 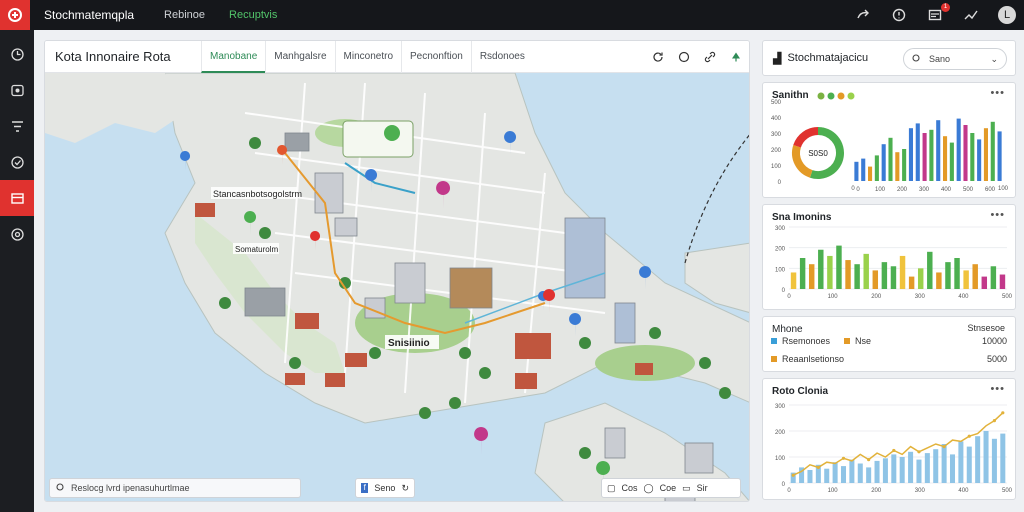 I want to click on tab-5: Rsdonoes, so click(x=501, y=57).